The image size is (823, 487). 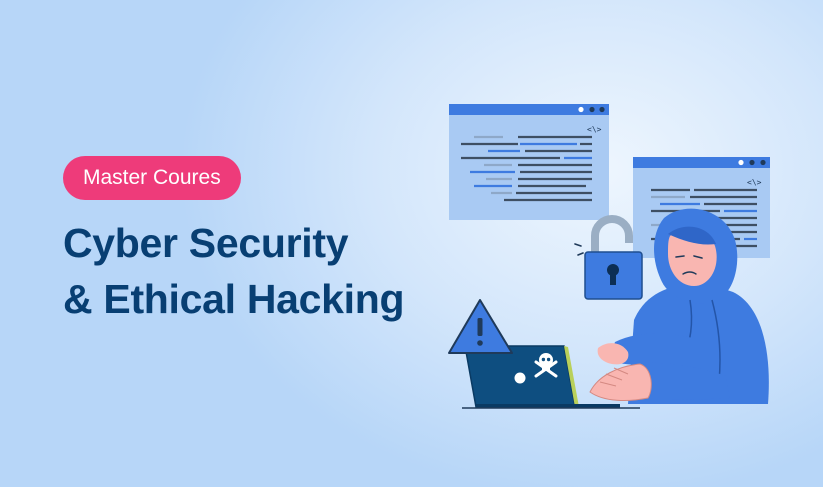 What do you see at coordinates (594, 129) in the screenshot?
I see `code-tag-1: <\>` at bounding box center [594, 129].